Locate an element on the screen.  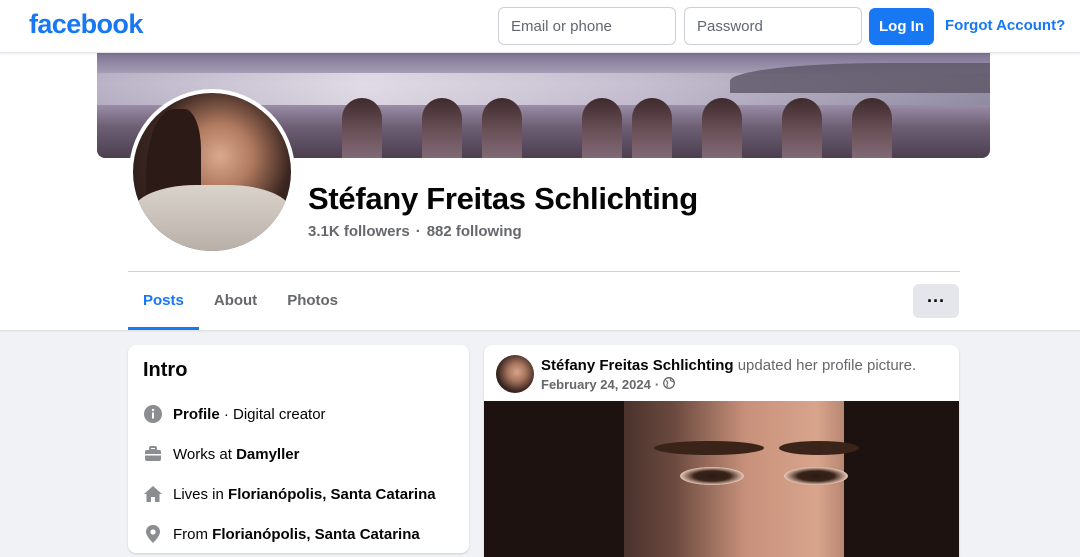
password-field is located at coordinates (773, 26).